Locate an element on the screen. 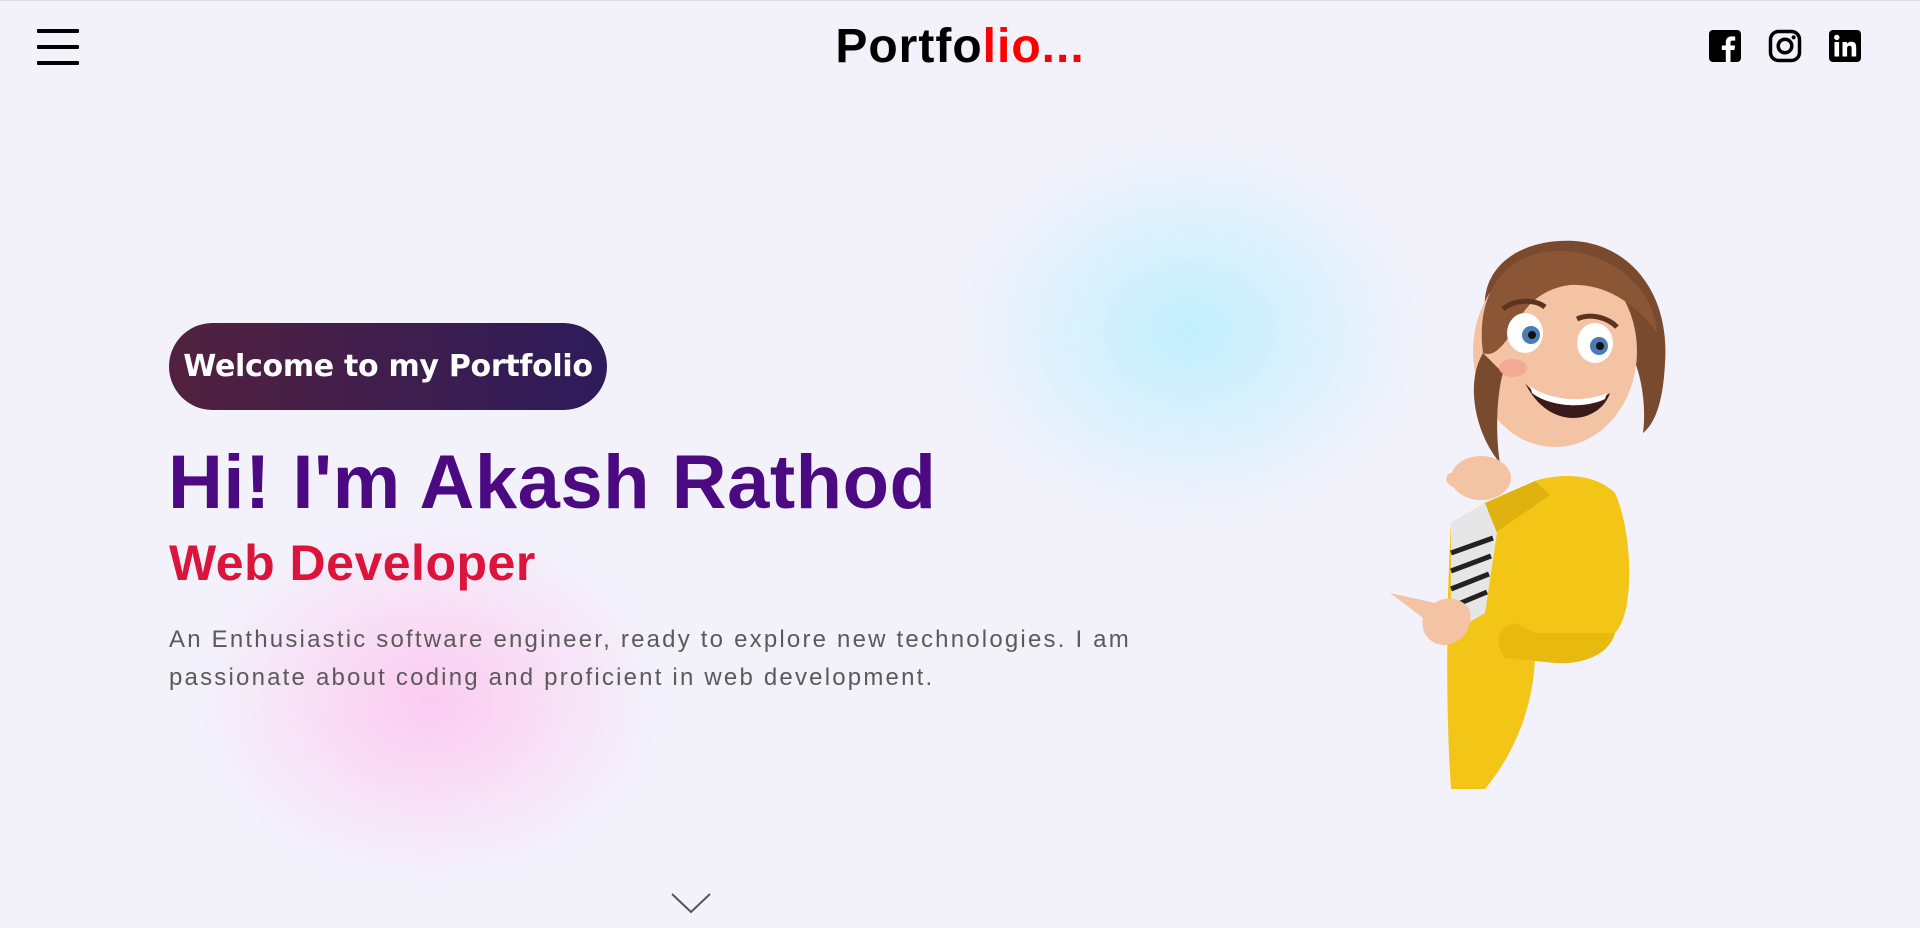 This screenshot has height=928, width=1920. facebook-icon is located at coordinates (1725, 46).